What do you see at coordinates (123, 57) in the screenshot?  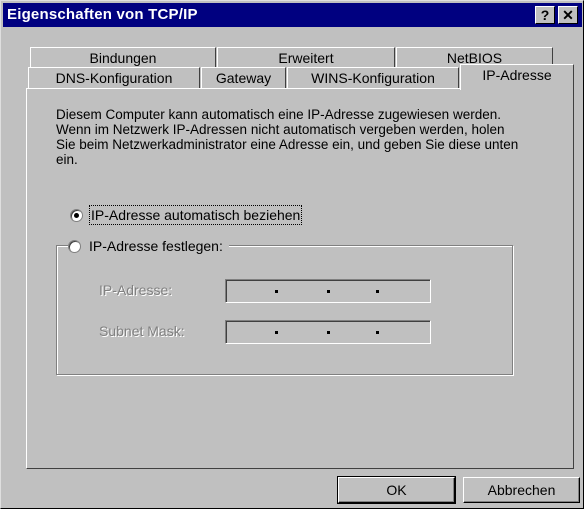 I see `tab-bindungen: Bindungen` at bounding box center [123, 57].